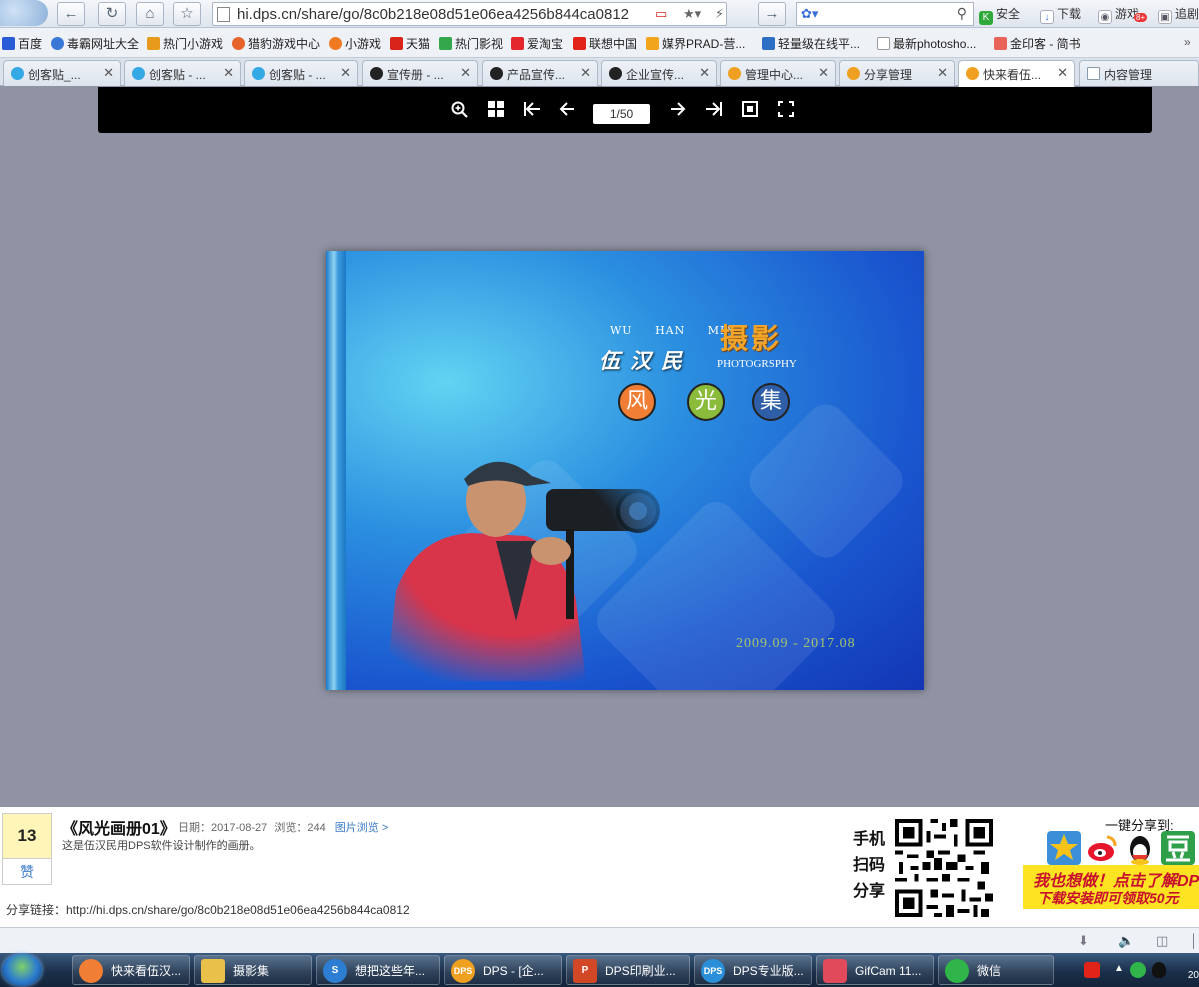  I want to click on tab: 产品宣传... ✕, so click(540, 73).